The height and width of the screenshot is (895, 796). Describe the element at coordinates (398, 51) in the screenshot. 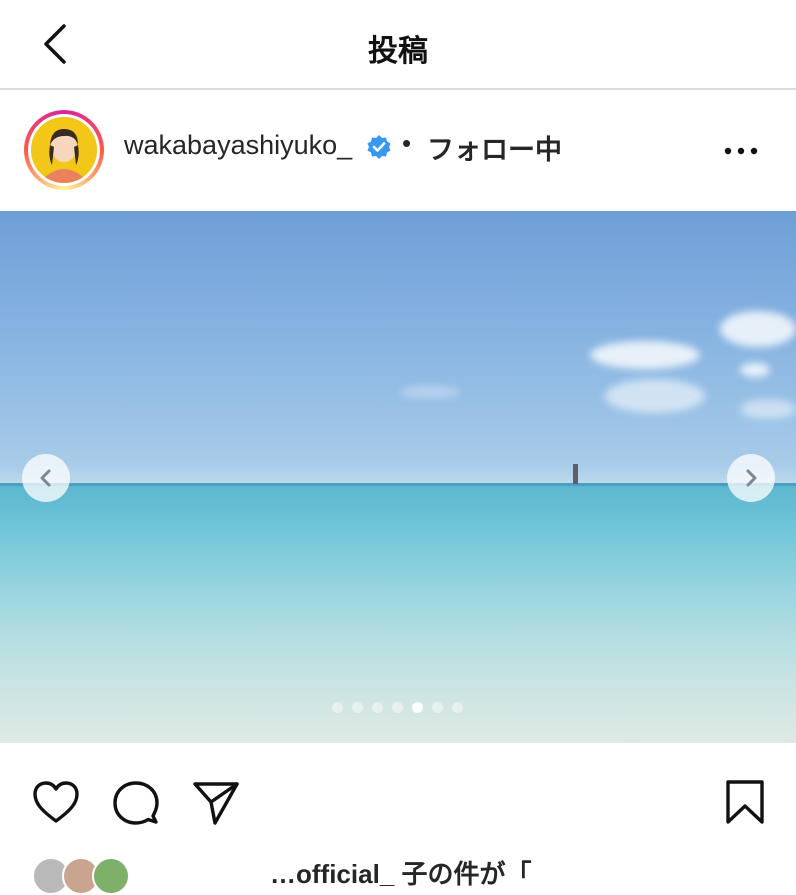

I see `page-title: 投稿` at that location.